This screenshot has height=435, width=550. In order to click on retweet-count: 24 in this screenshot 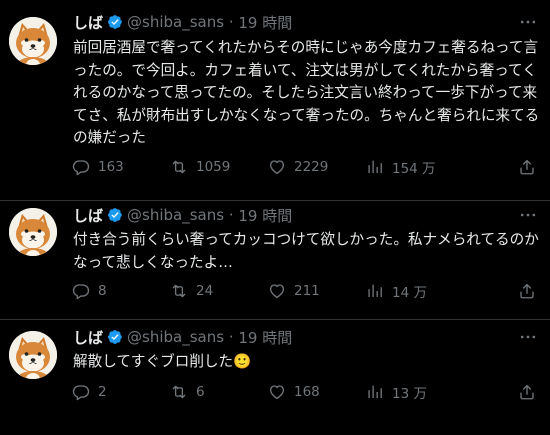, I will do `click(205, 291)`.